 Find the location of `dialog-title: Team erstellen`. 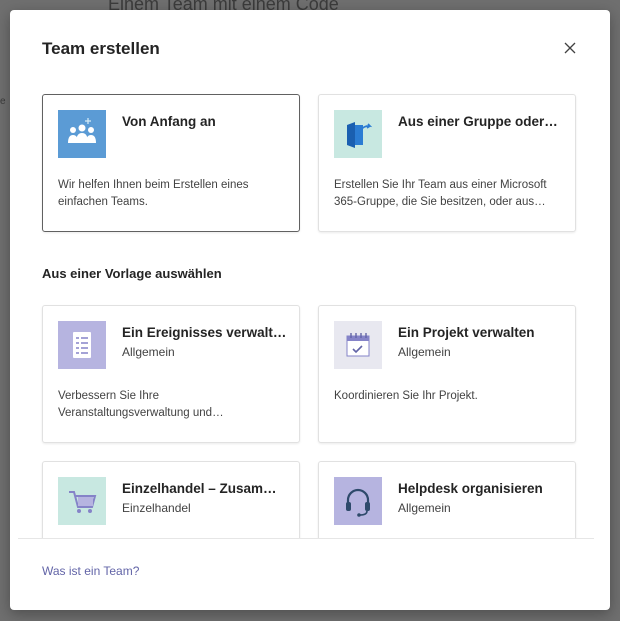

dialog-title: Team erstellen is located at coordinates (101, 48).